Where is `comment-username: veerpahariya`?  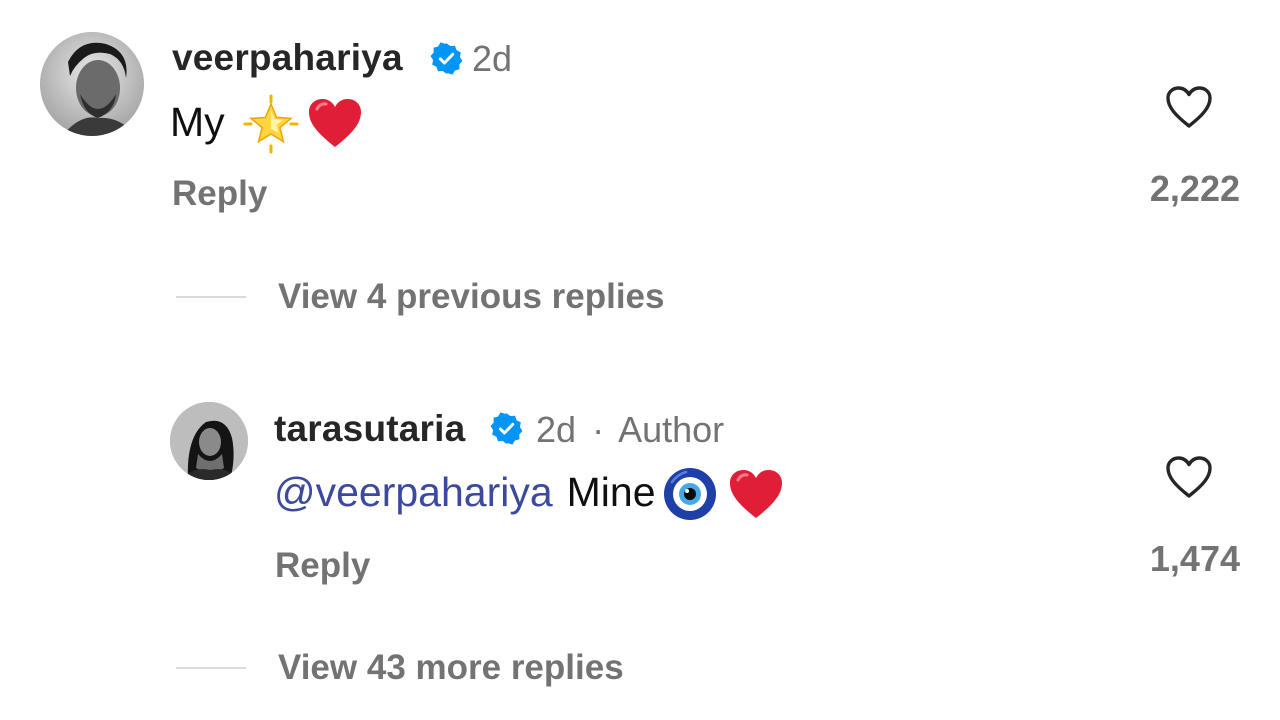
comment-username: veerpahariya is located at coordinates (287, 58).